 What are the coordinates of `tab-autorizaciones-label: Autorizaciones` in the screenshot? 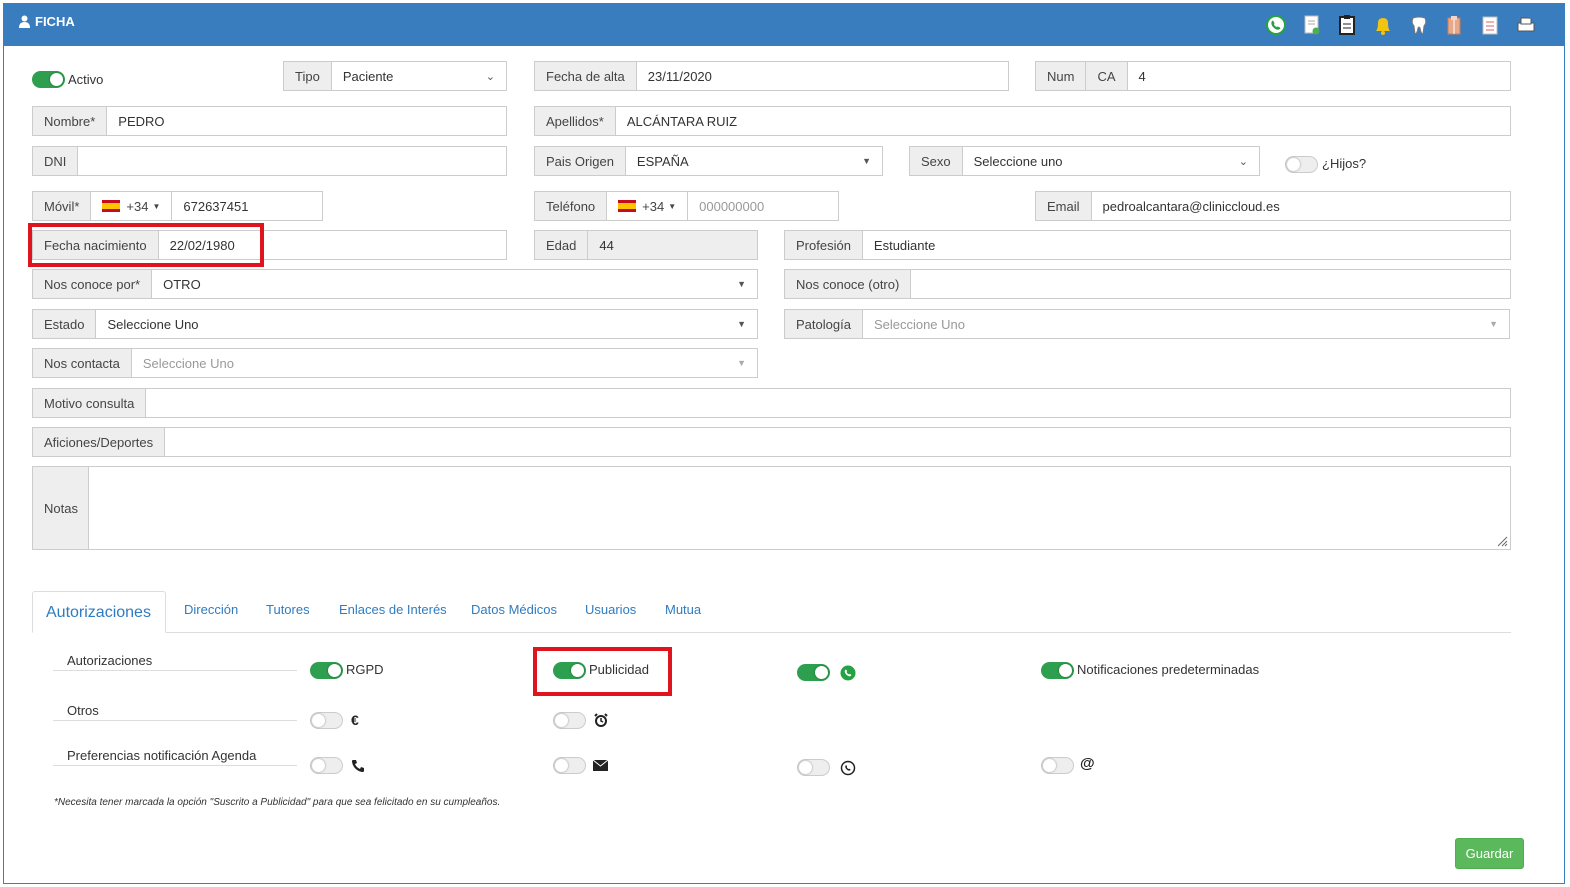 It's located at (98, 612).